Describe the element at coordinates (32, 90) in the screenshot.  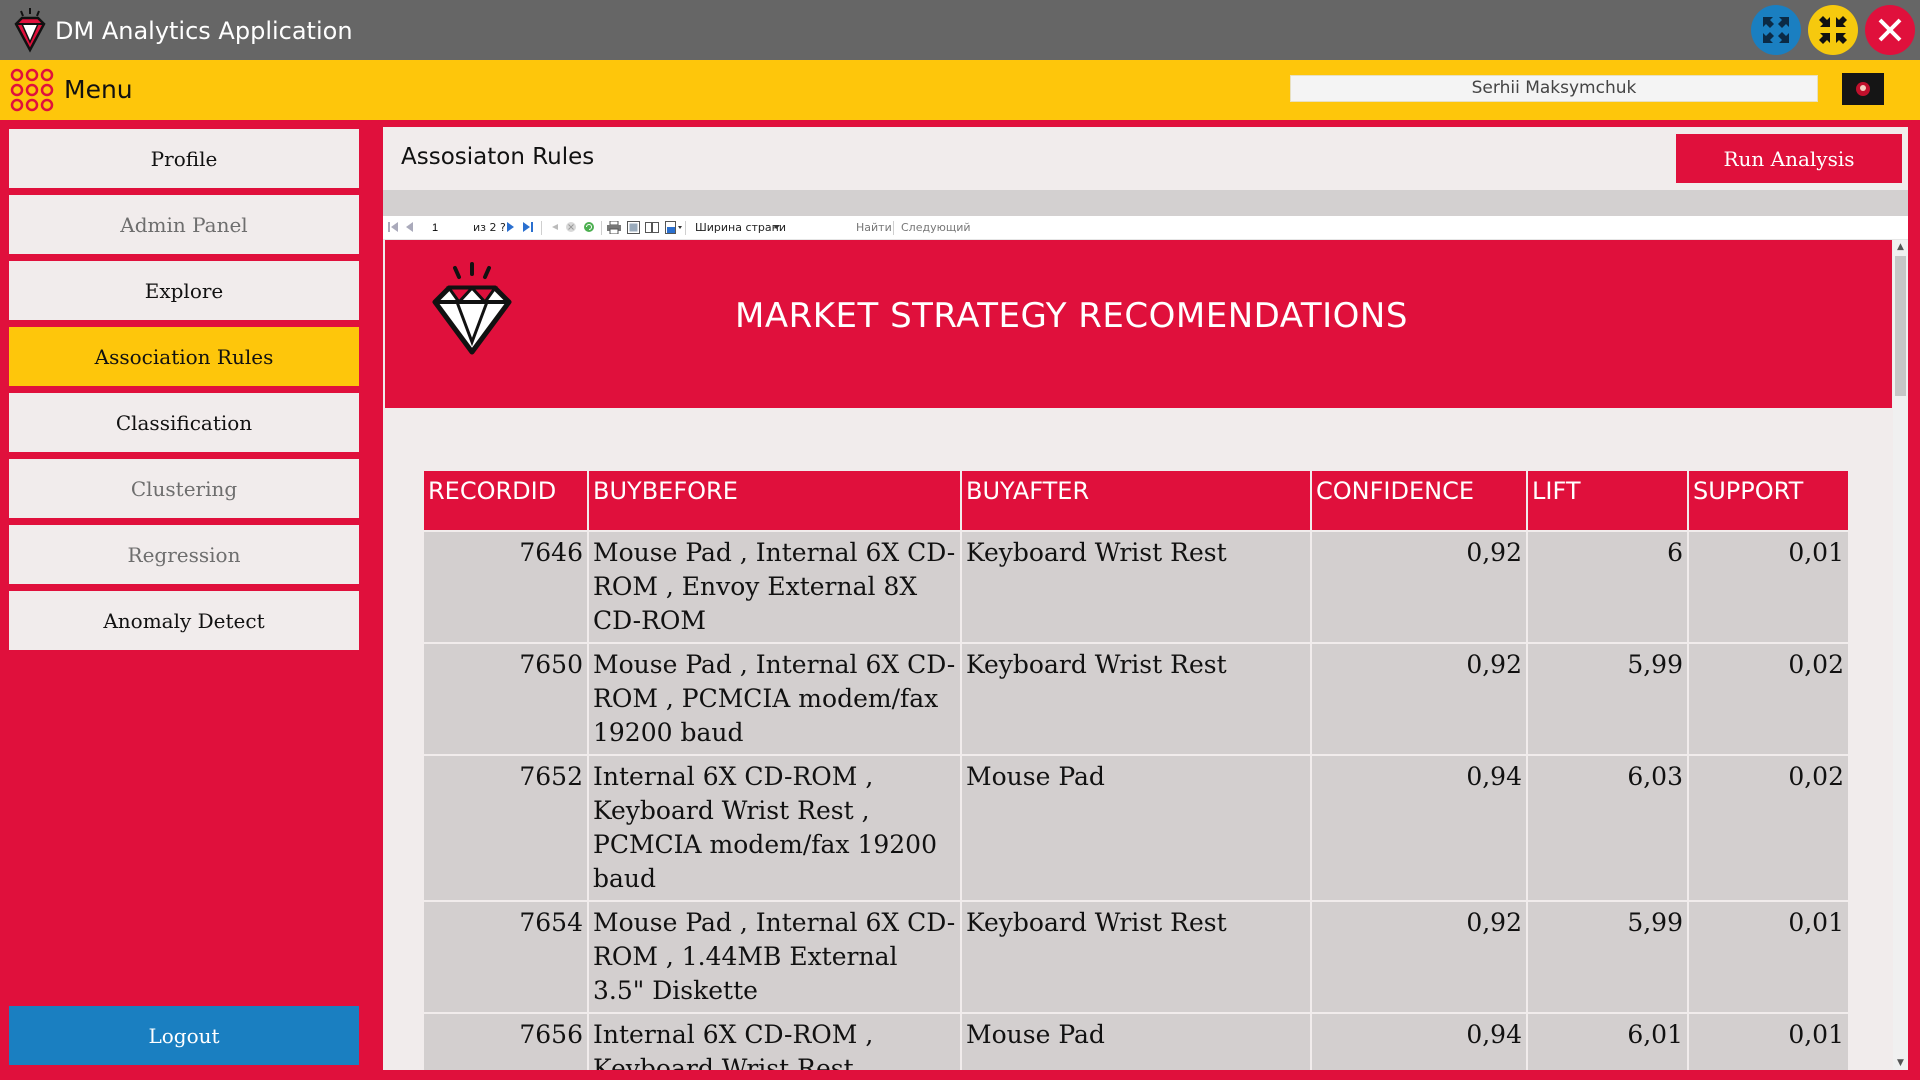
I see `menu-grid-icon` at that location.